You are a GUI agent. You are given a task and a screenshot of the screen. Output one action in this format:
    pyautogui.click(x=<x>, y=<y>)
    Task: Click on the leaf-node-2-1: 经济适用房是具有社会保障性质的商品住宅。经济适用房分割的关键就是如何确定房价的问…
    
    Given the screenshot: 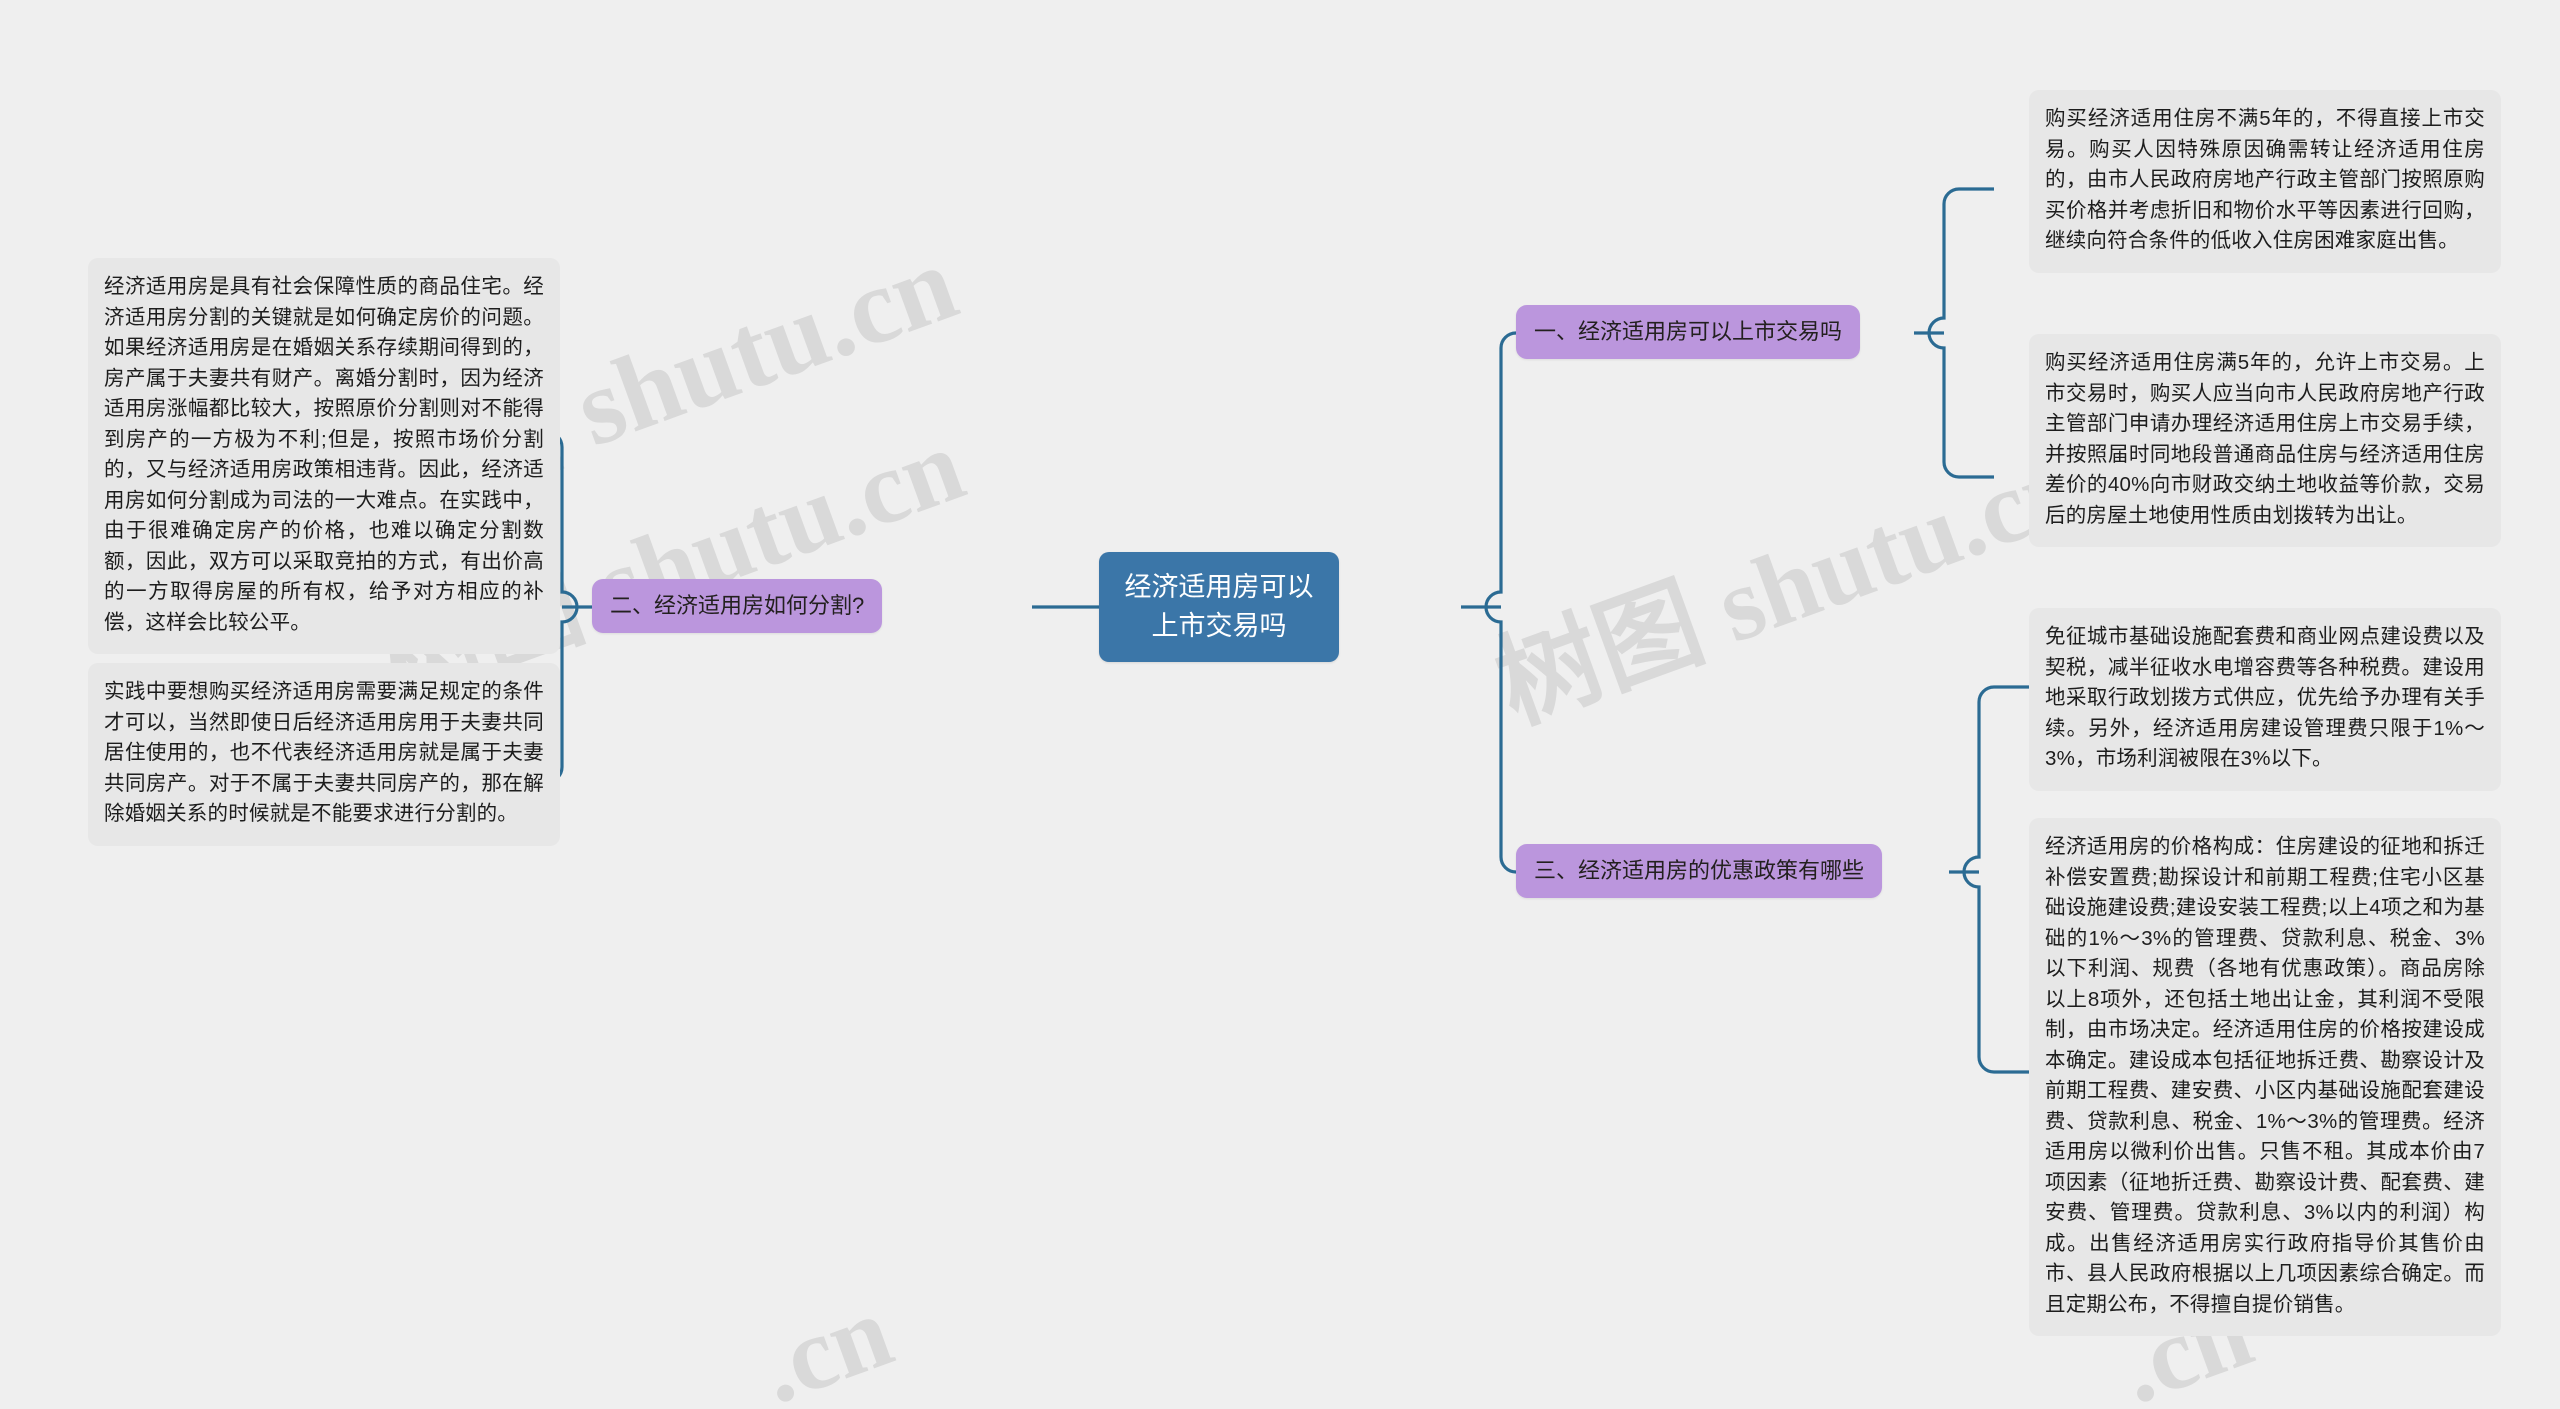 What is the action you would take?
    pyautogui.click(x=324, y=456)
    